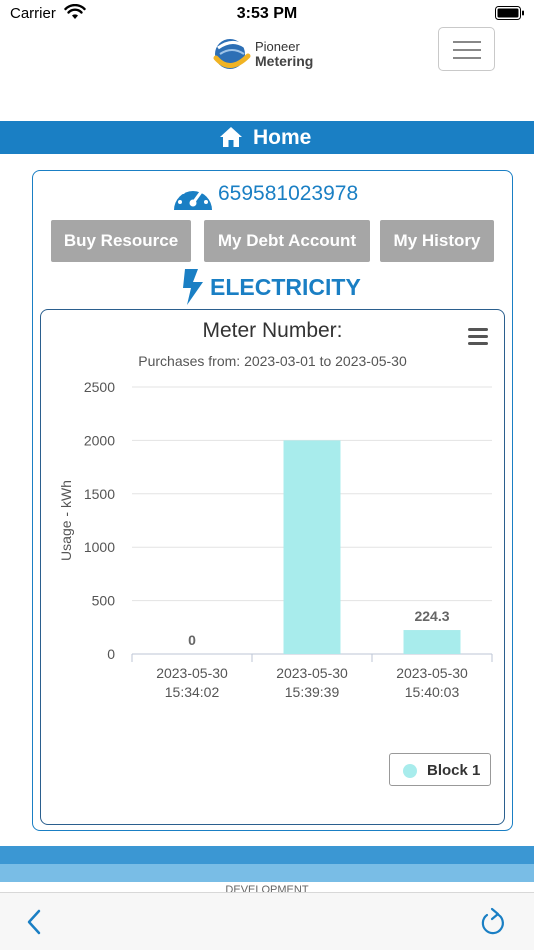  What do you see at coordinates (193, 198) in the screenshot?
I see `gauge-icon` at bounding box center [193, 198].